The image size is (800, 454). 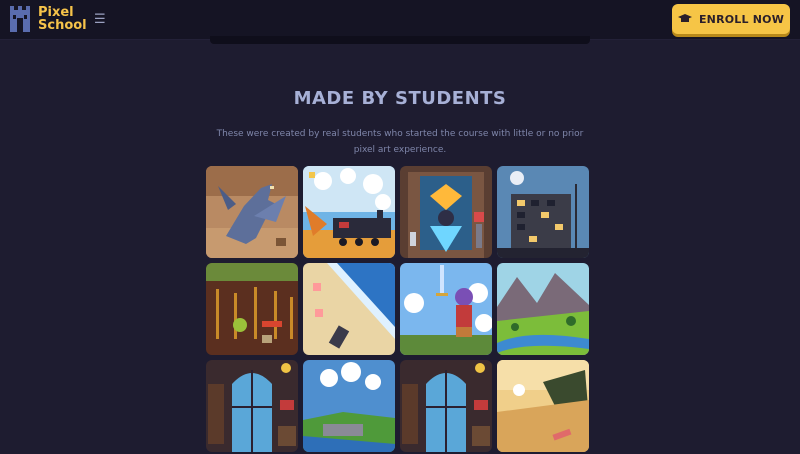 I want to click on dragon-artwork, so click(x=252, y=212).